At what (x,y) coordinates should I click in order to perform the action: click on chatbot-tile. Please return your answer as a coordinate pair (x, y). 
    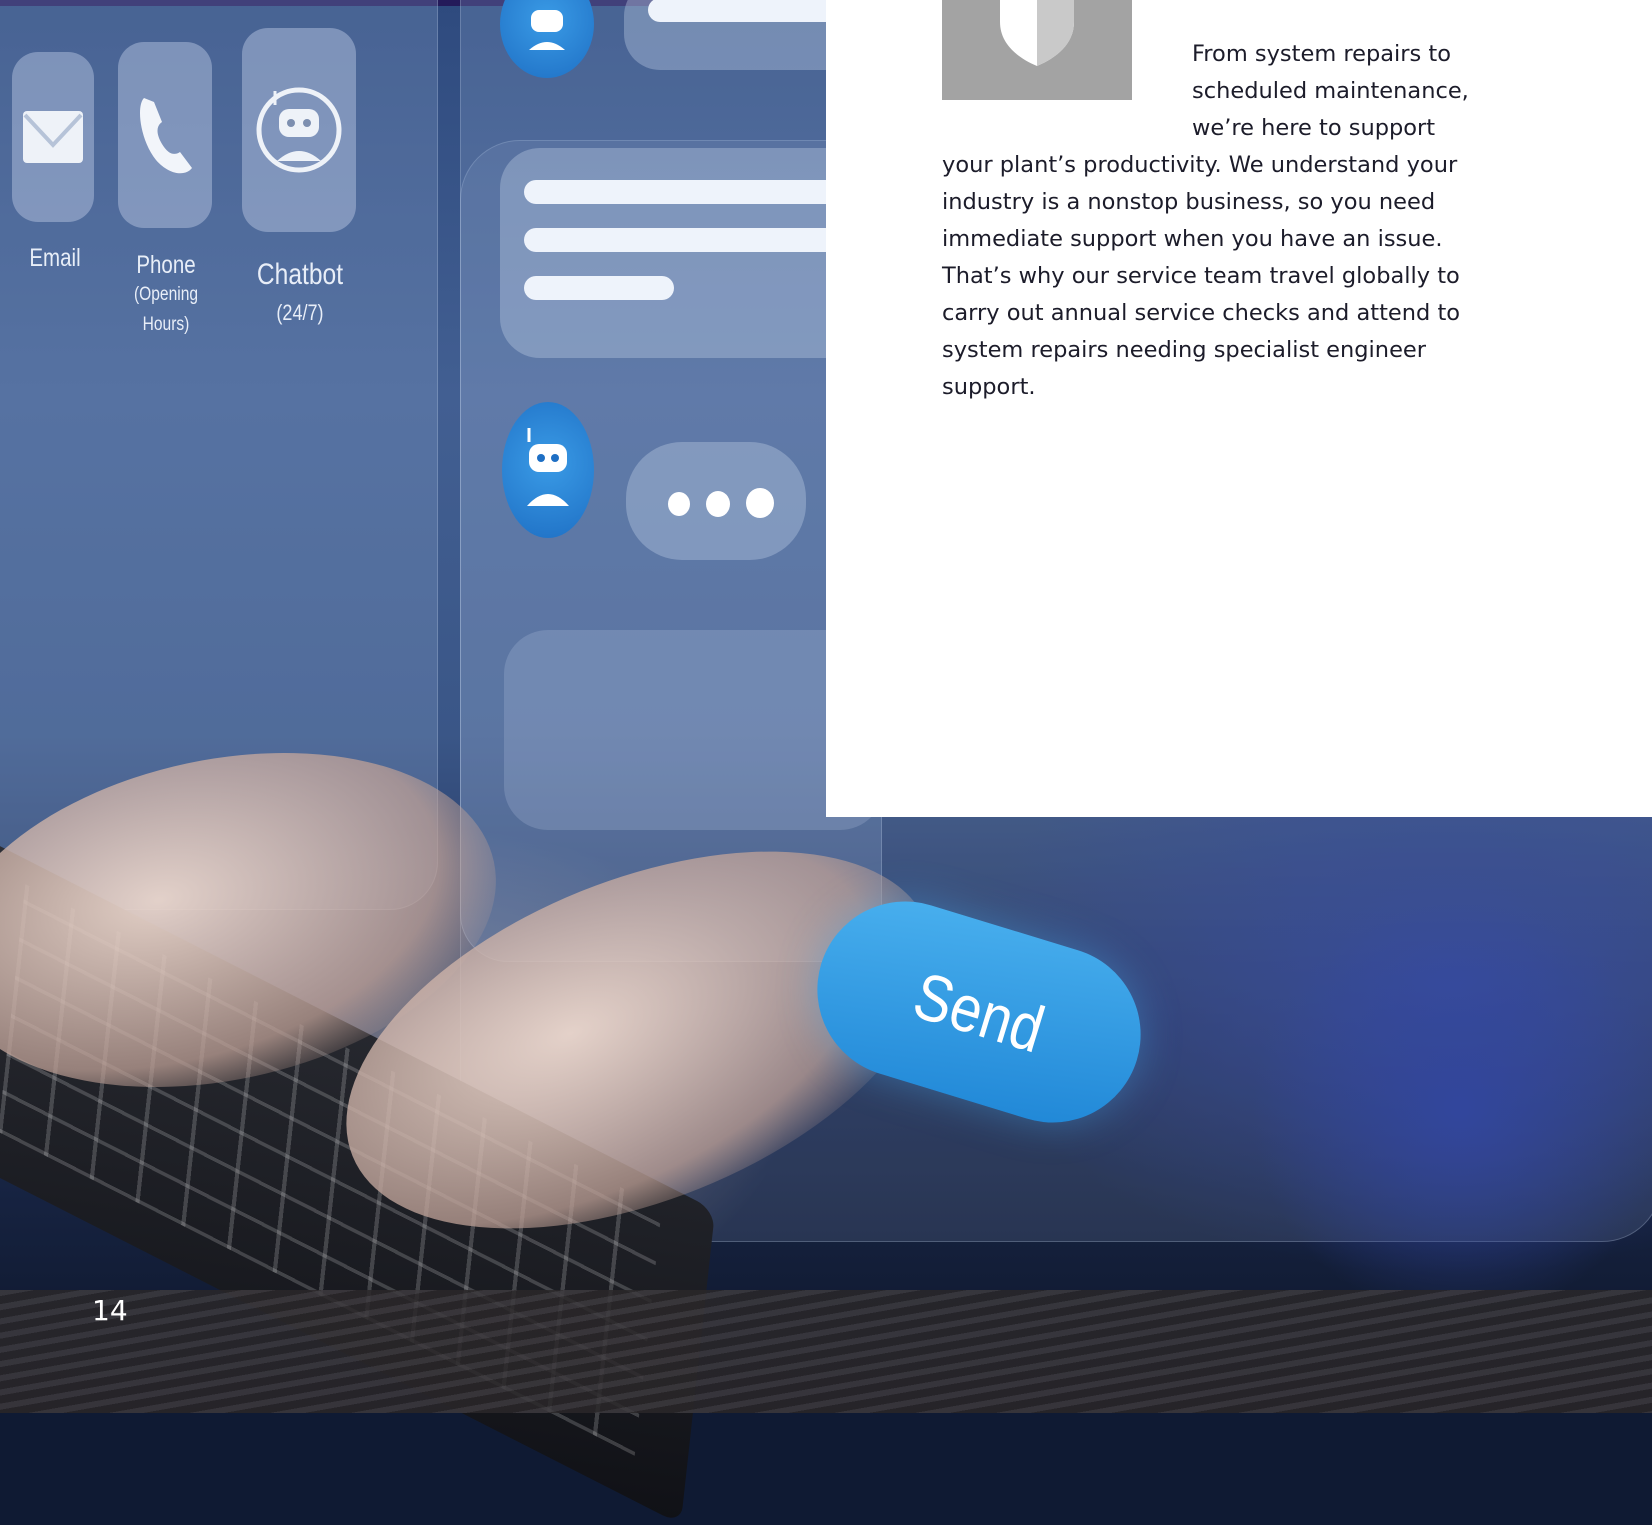
    Looking at the image, I should click on (299, 130).